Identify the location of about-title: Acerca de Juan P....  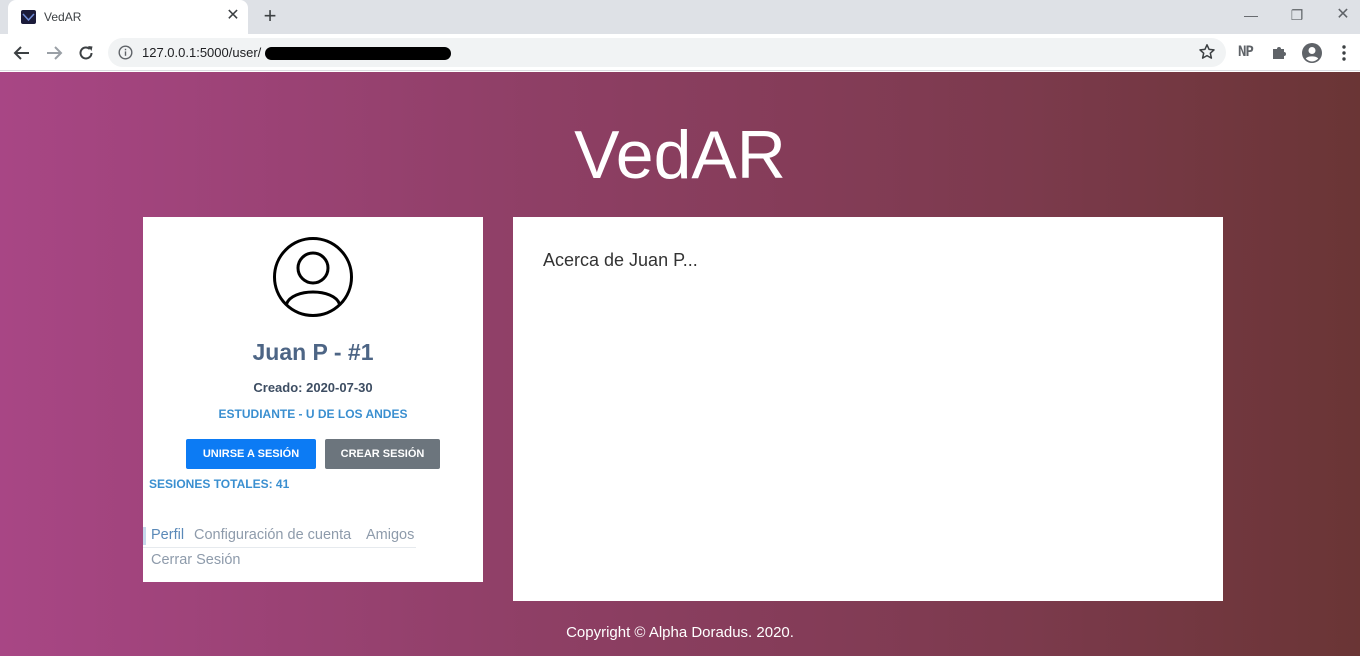
(620, 260).